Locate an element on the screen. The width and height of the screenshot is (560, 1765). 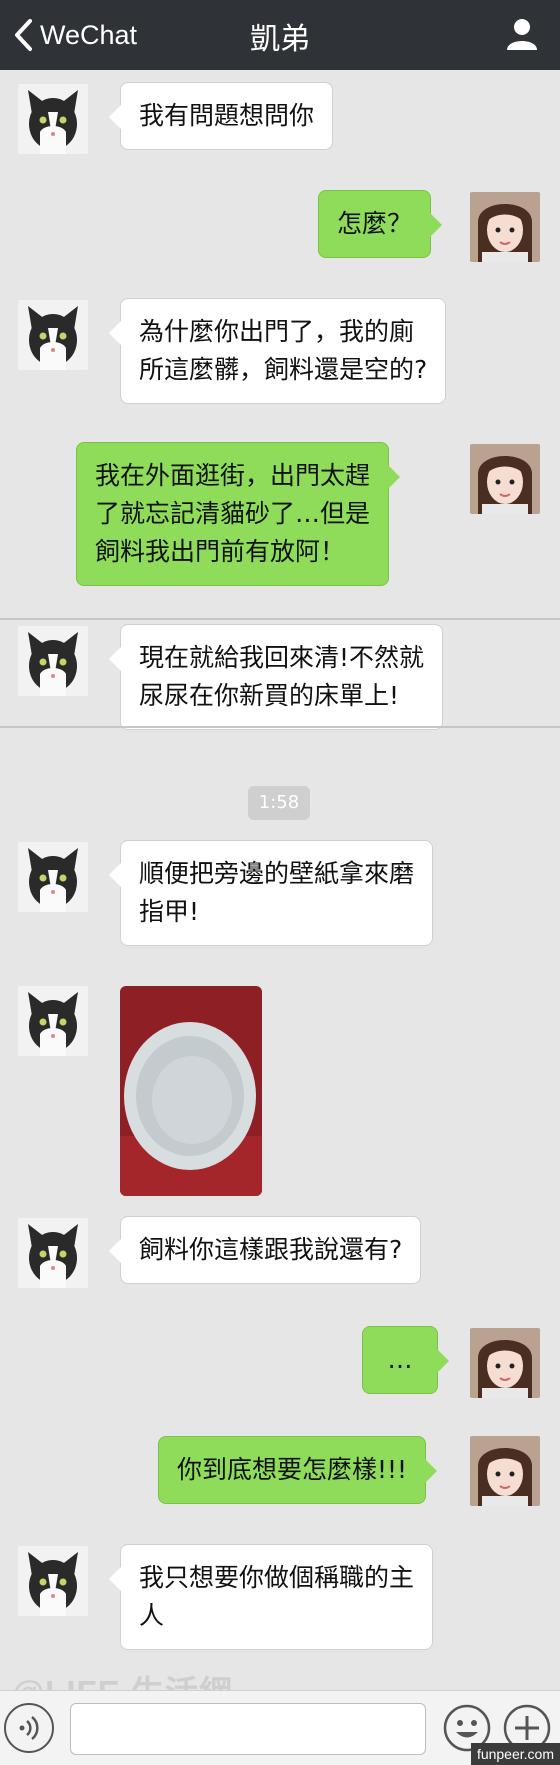
message-bubble-incoming: 飼料你這樣跟我說還有? is located at coordinates (265, 1250).